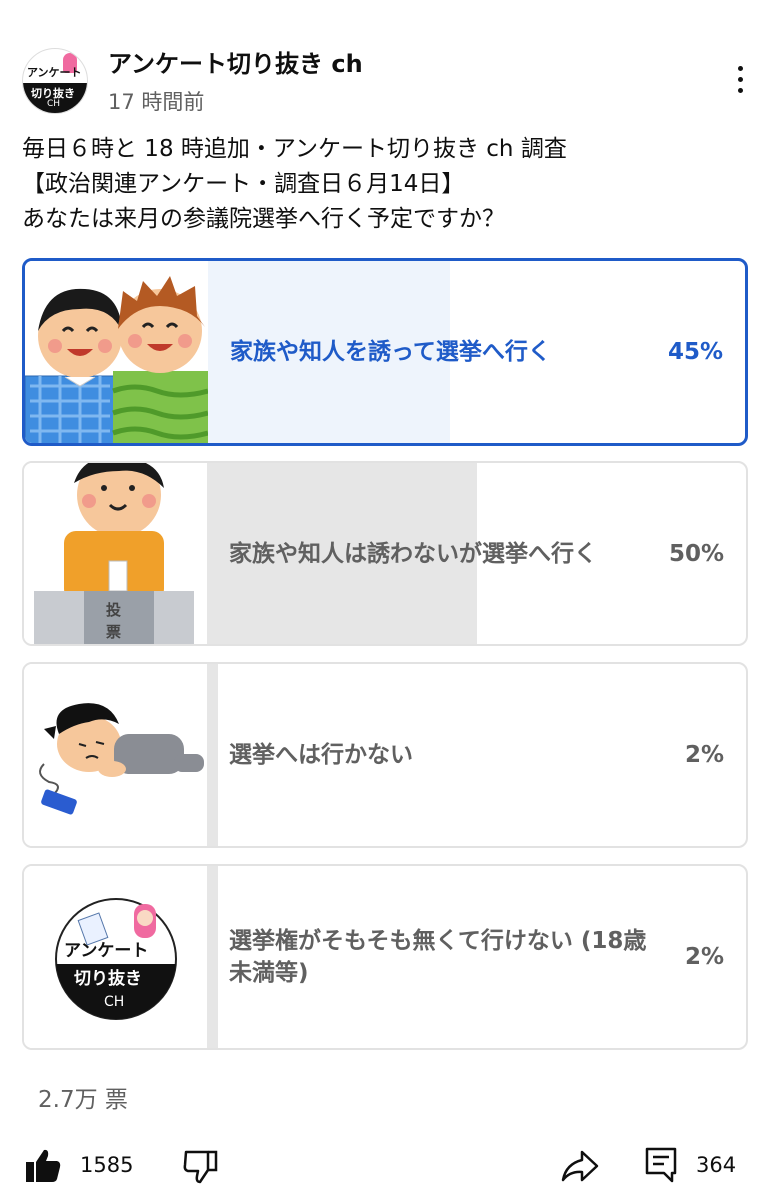 The image size is (772, 1199). I want to click on ballot-box-text: 投, so click(113, 610).